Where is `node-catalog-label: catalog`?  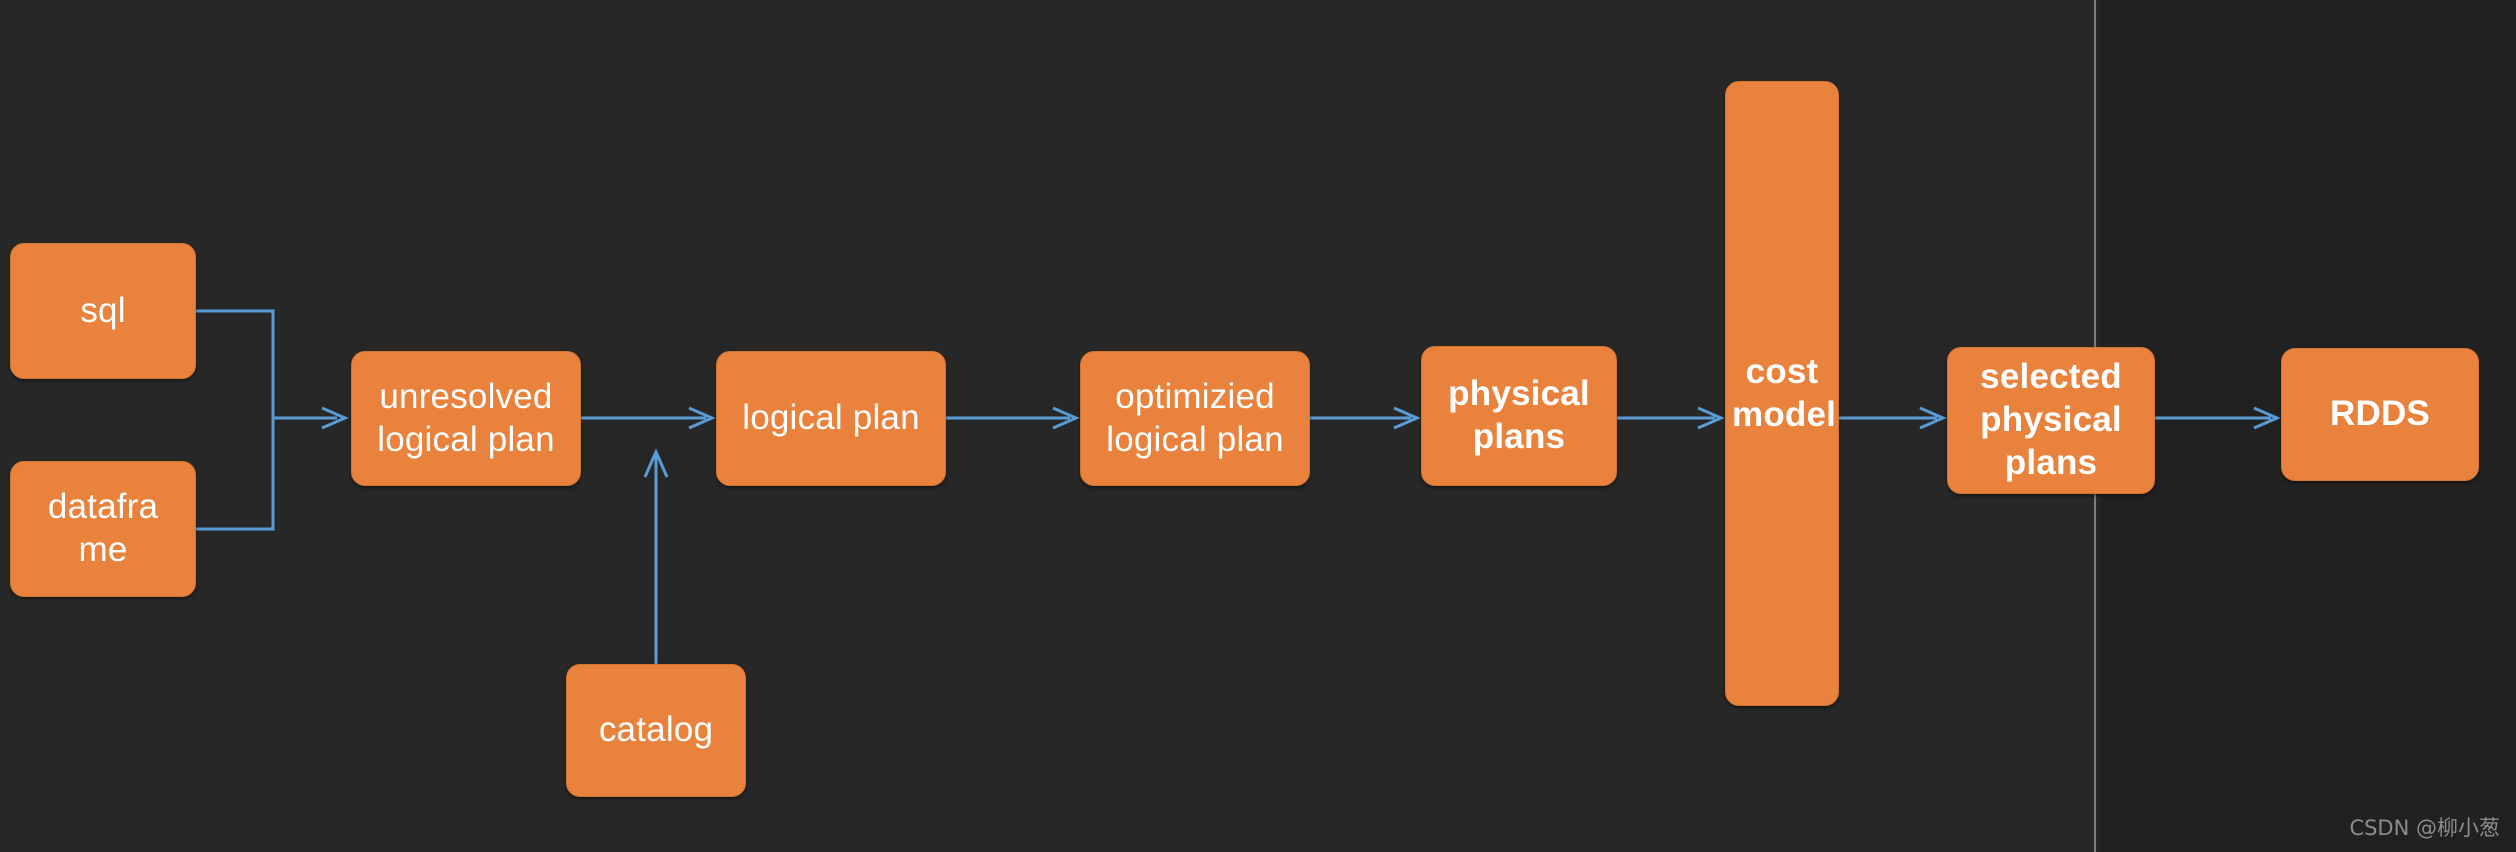
node-catalog-label: catalog is located at coordinates (656, 730).